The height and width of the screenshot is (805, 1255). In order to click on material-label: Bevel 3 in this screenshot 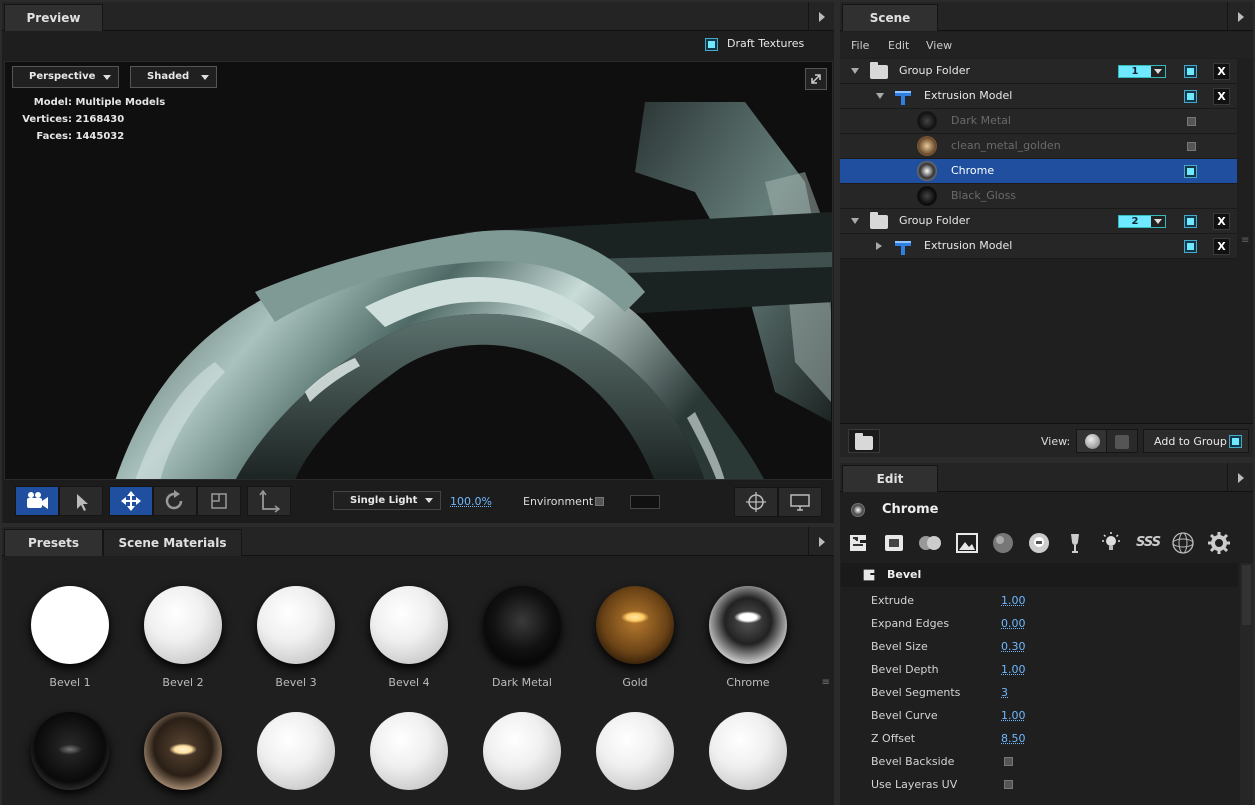, I will do `click(296, 682)`.